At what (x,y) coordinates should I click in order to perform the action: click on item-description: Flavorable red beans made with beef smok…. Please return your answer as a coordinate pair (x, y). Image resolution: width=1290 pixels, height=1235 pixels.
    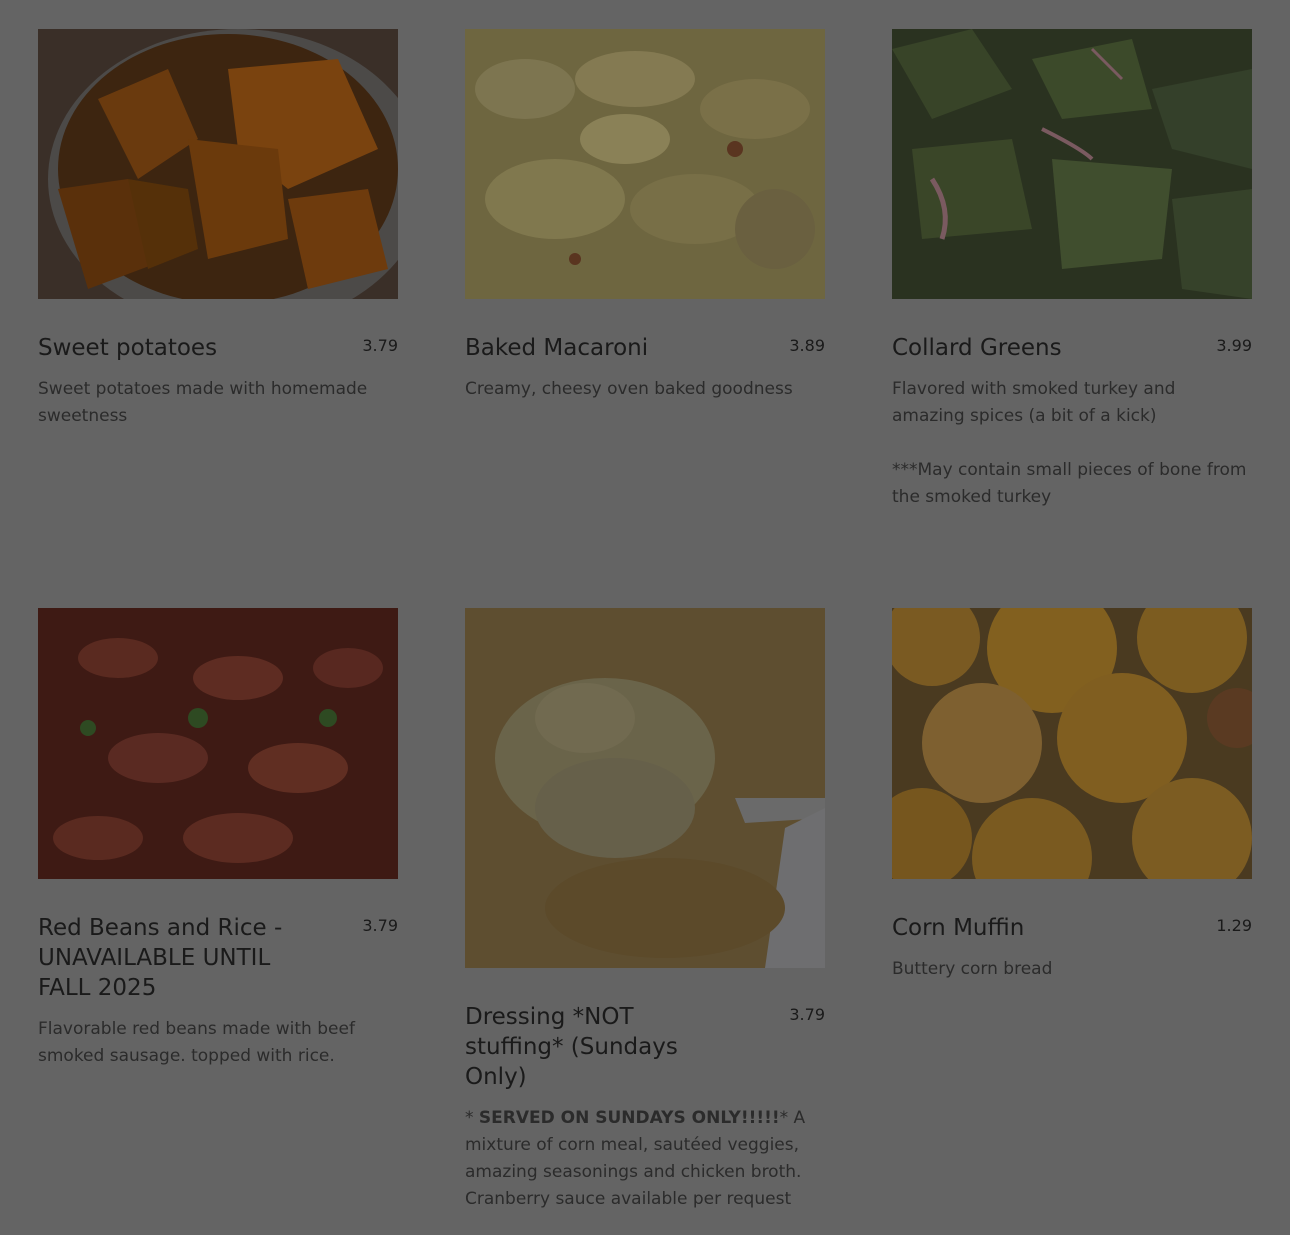
    Looking at the image, I should click on (196, 1042).